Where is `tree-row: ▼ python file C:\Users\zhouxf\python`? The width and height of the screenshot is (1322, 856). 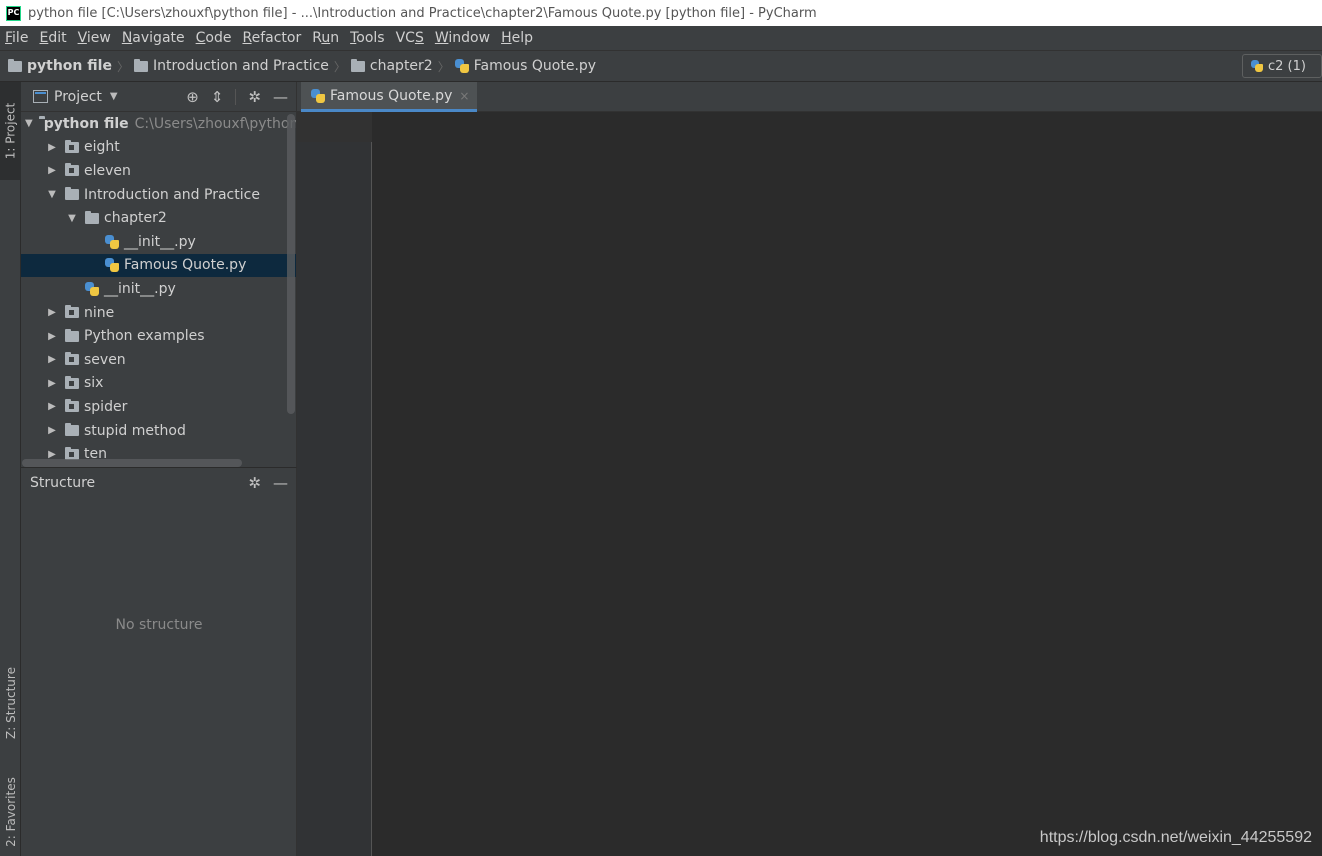 tree-row: ▼ python file C:\Users\zhouxf\python is located at coordinates (158, 124).